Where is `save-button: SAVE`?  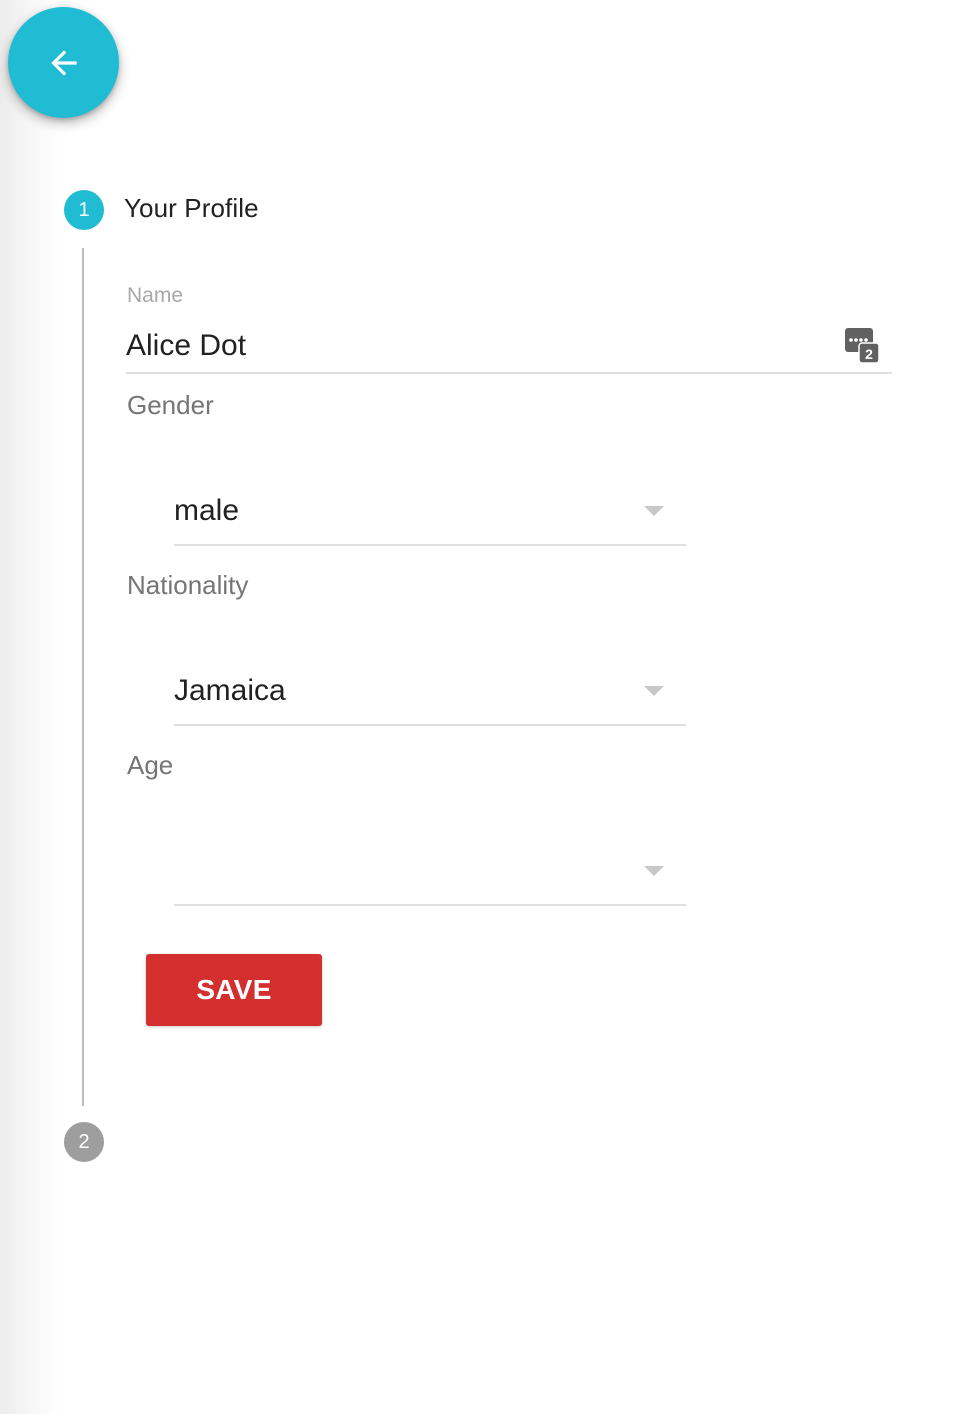
save-button: SAVE is located at coordinates (234, 990).